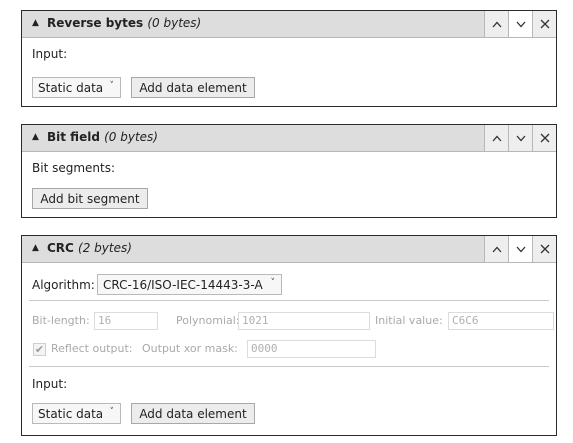  Describe the element at coordinates (304, 321) in the screenshot. I see `polynomial-field: 1021` at that location.